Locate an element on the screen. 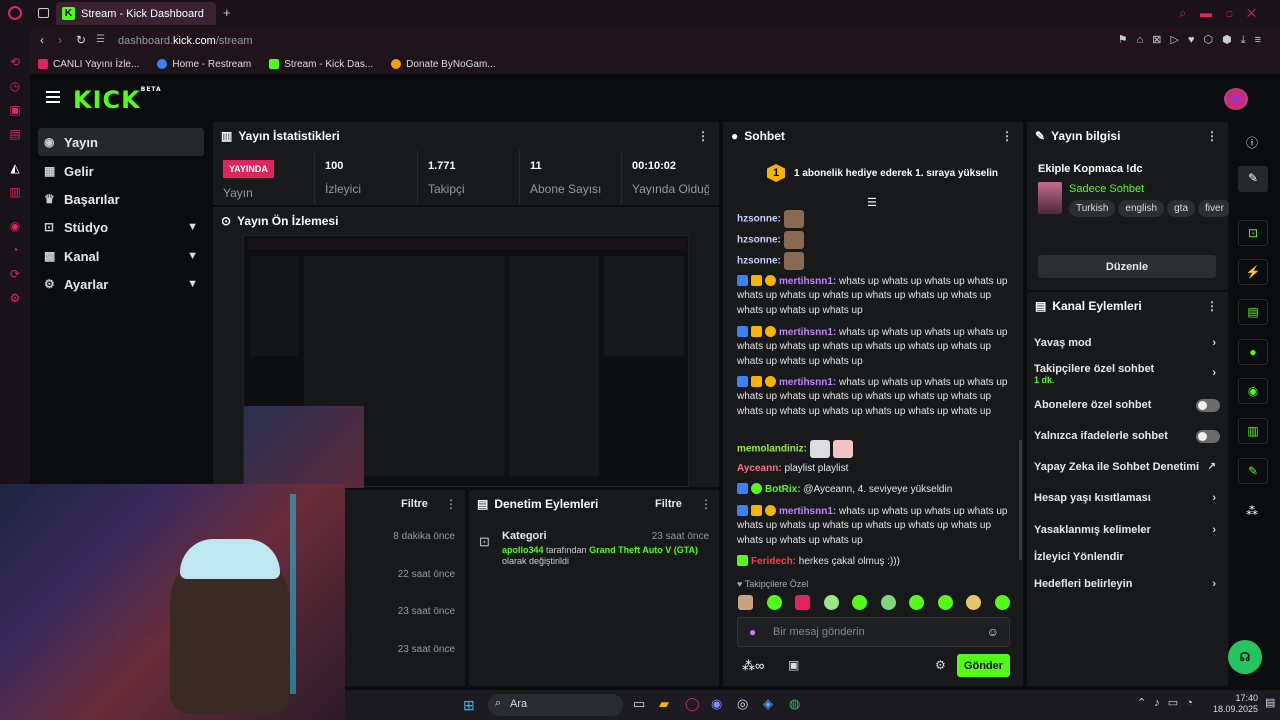  tag: fiver is located at coordinates (1213, 208).